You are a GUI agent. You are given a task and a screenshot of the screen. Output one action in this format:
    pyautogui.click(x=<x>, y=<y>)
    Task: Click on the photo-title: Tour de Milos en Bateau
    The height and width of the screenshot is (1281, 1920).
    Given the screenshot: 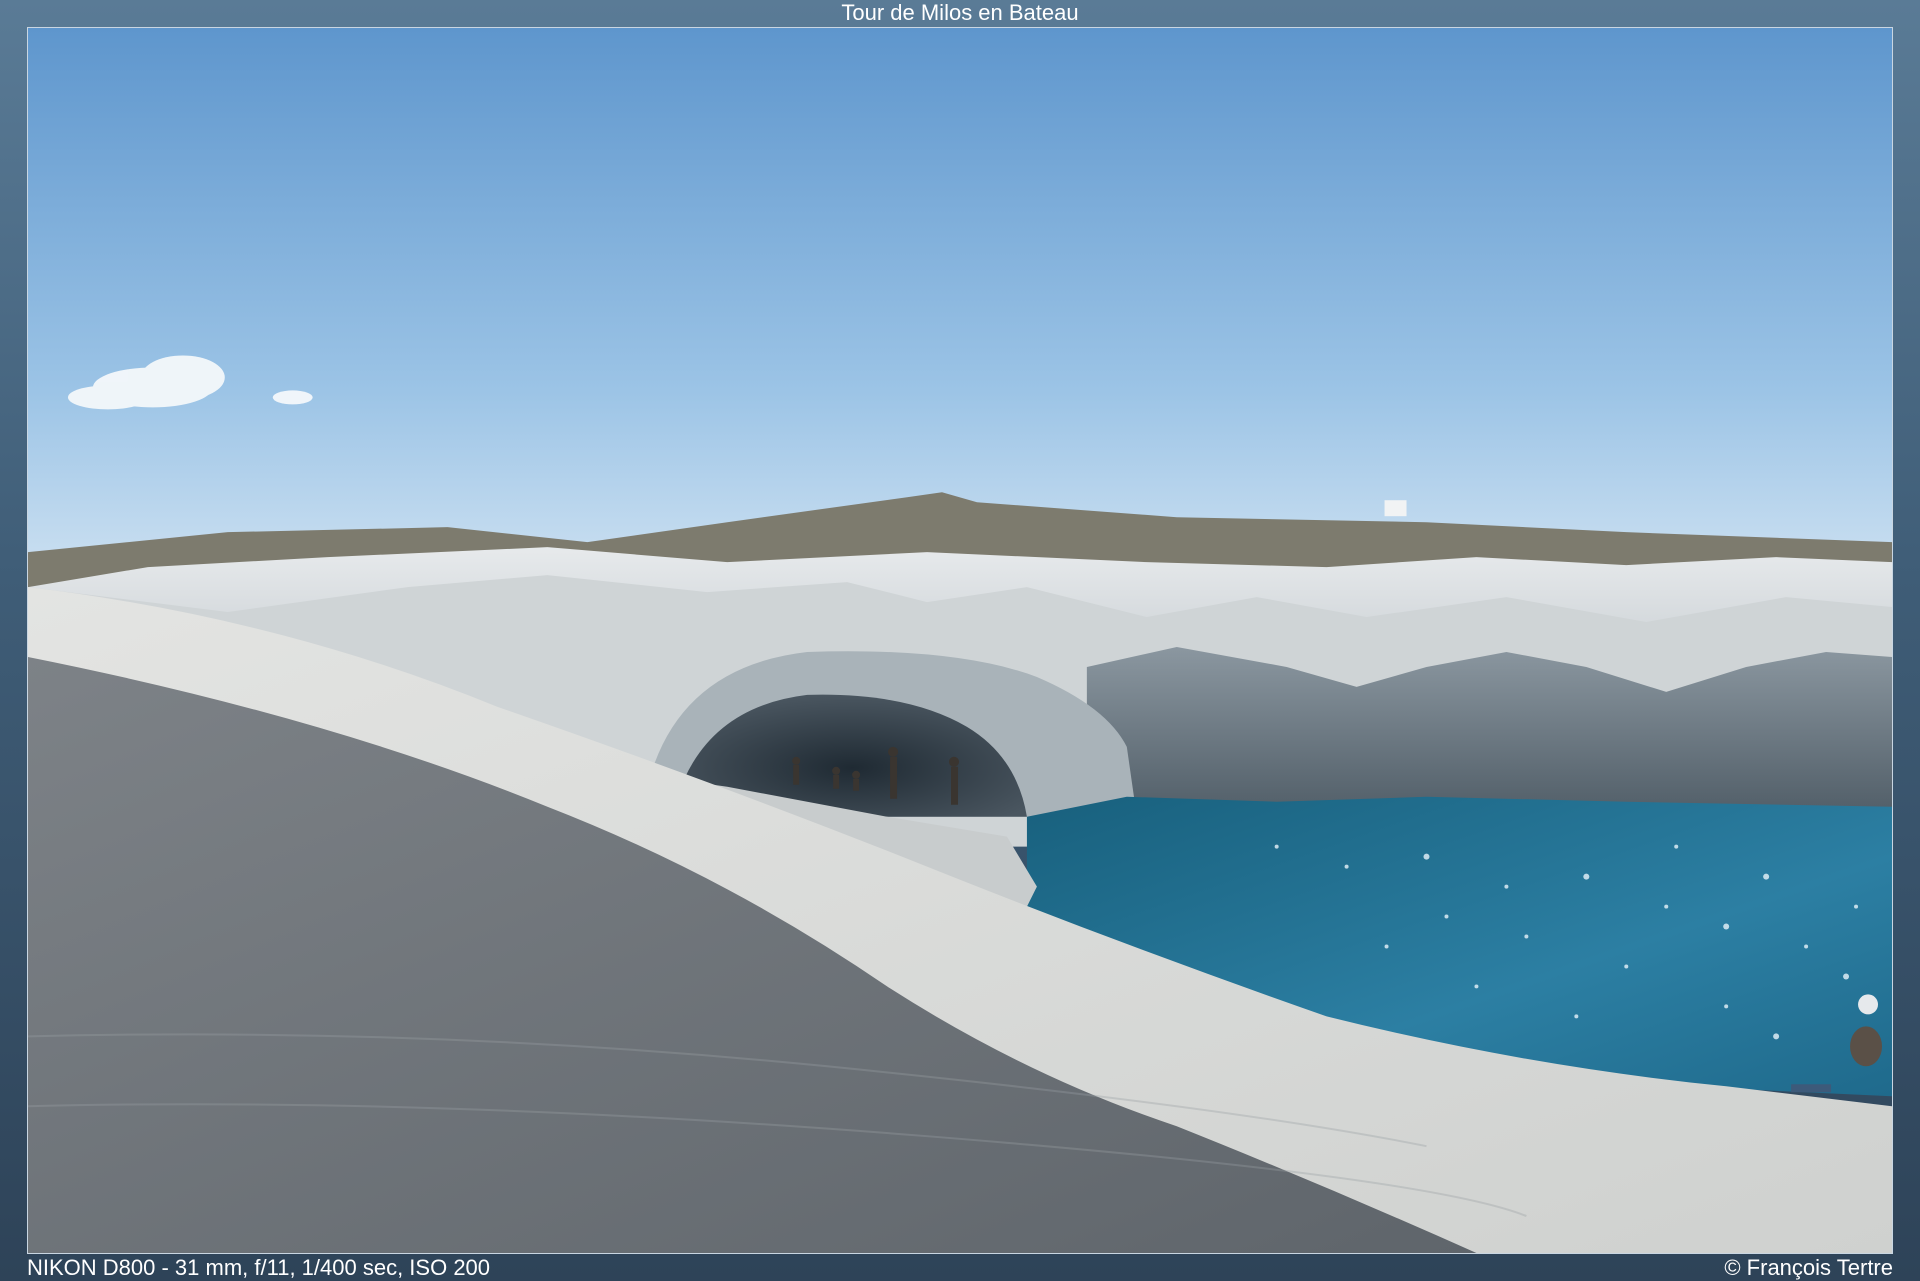 What is the action you would take?
    pyautogui.click(x=960, y=12)
    